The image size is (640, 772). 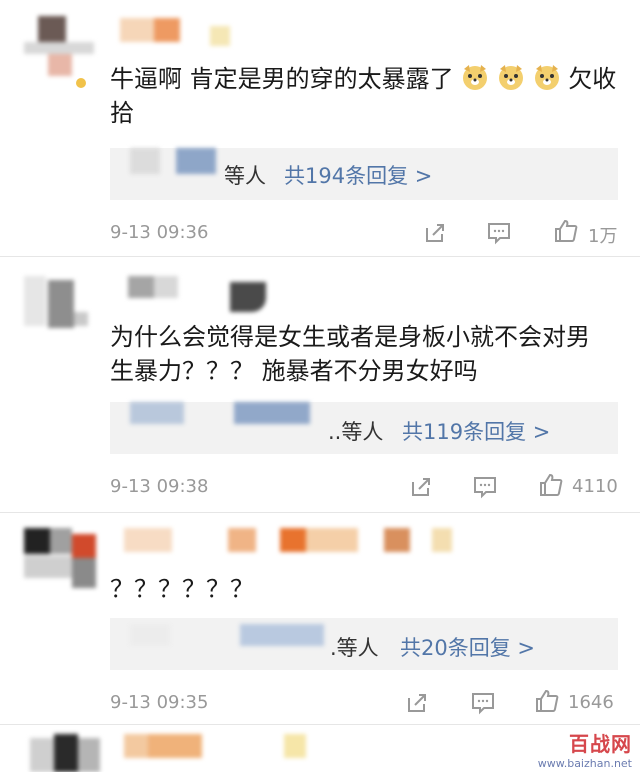 What do you see at coordinates (159, 486) in the screenshot?
I see `comment-time: 9-13 09:38` at bounding box center [159, 486].